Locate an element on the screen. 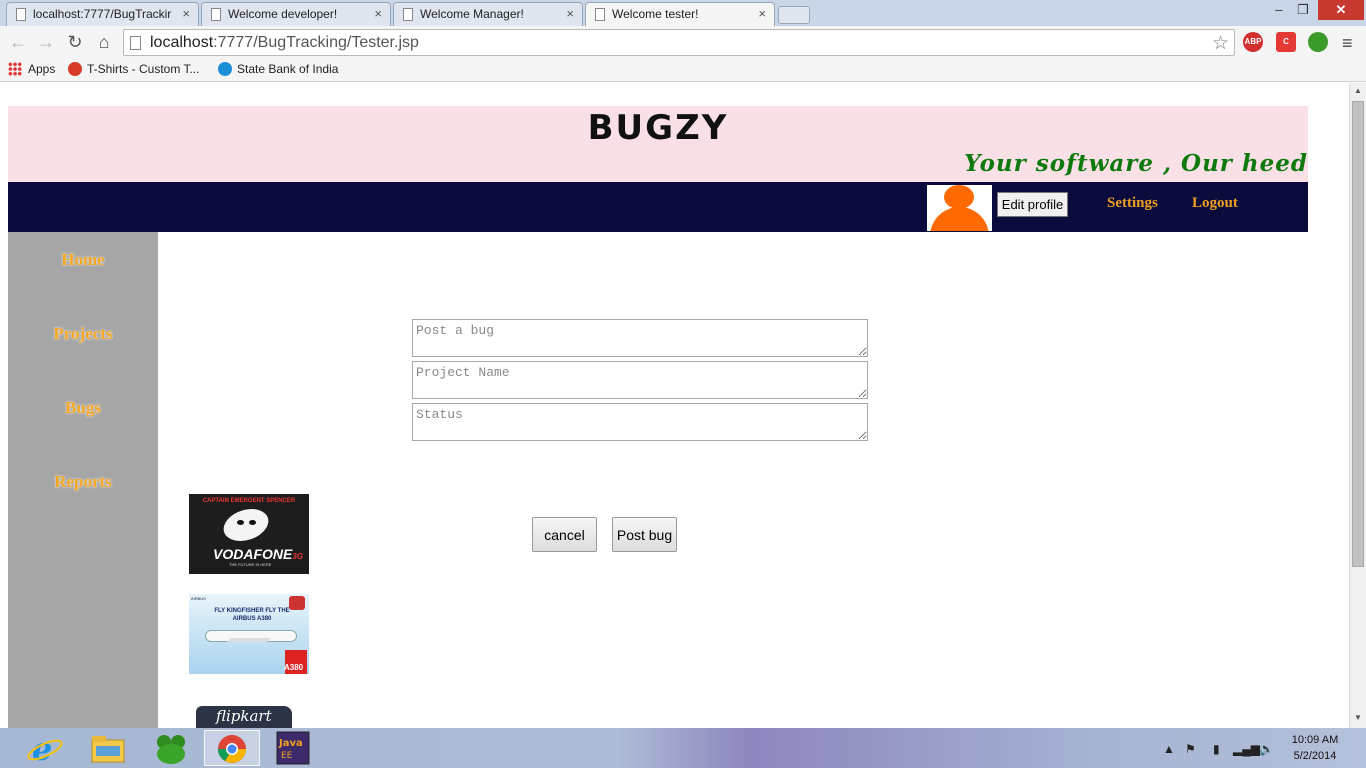 Image resolution: width=1366 pixels, height=772 pixels. svg-text: Java is located at coordinates (290, 743).